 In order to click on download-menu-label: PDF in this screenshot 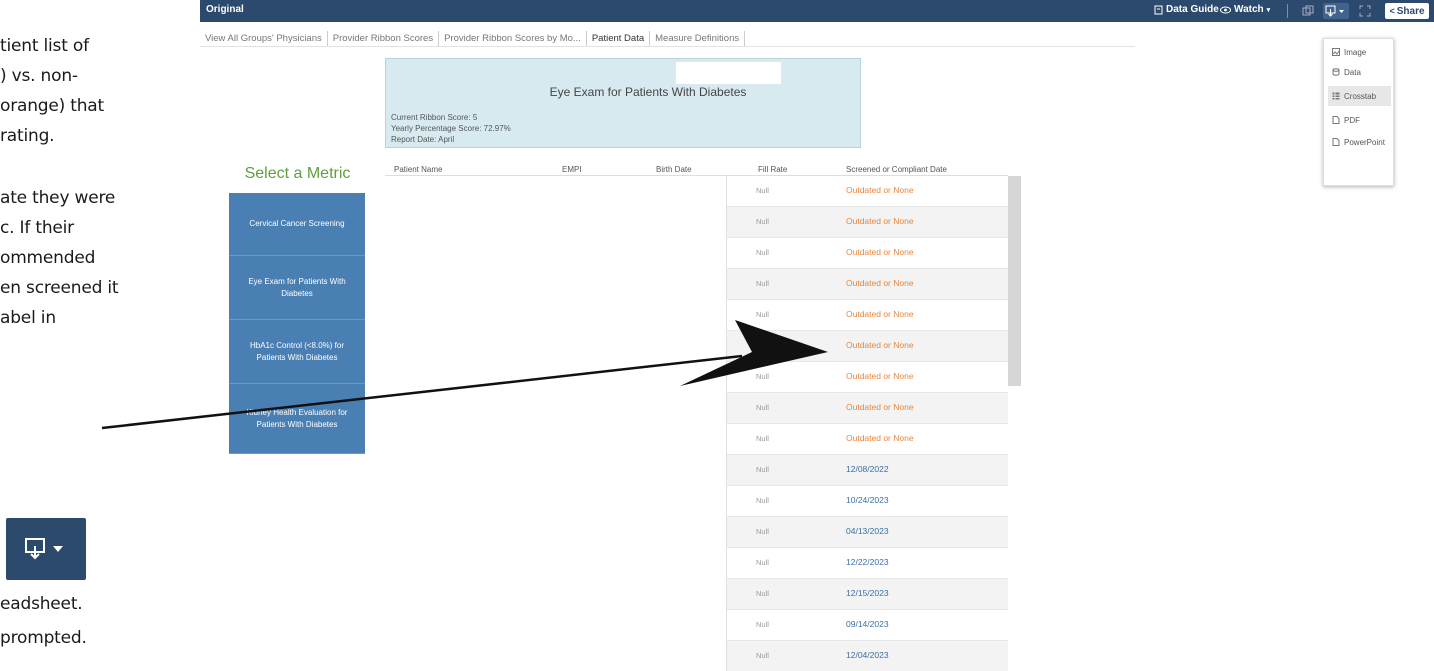, I will do `click(1352, 120)`.